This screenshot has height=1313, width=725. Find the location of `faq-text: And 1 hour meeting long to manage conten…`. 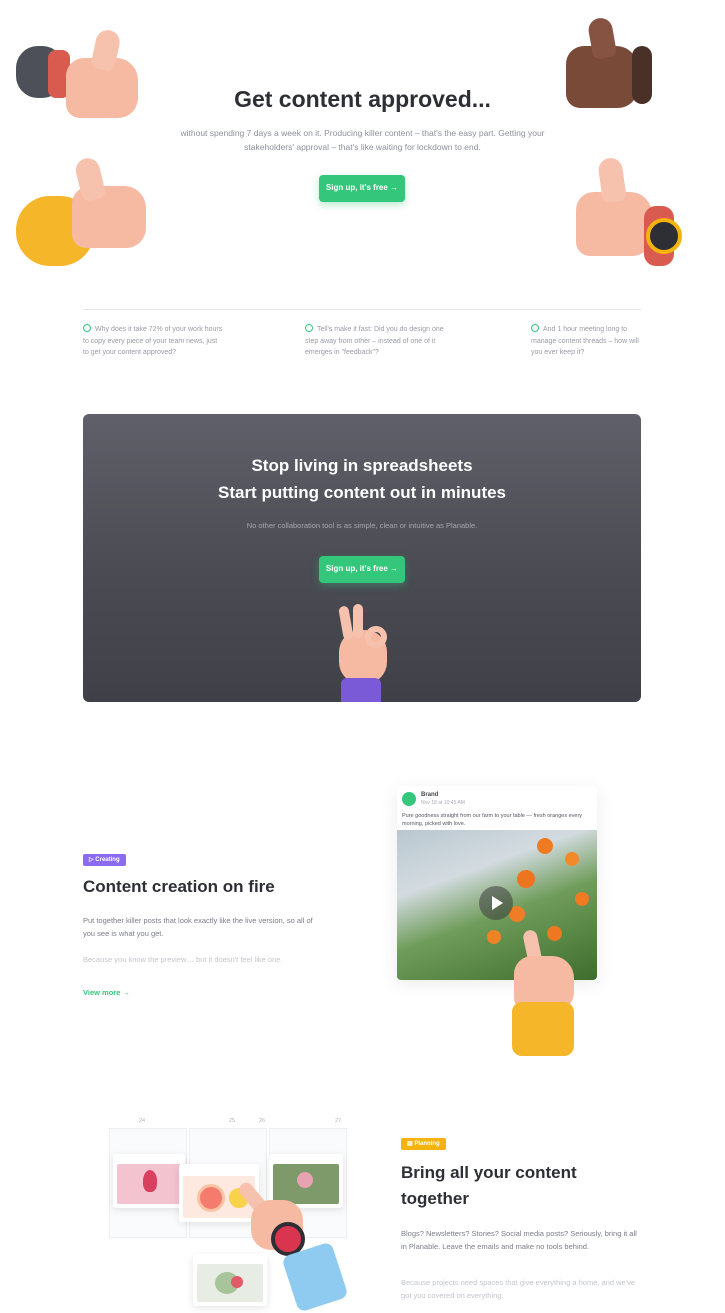

faq-text: And 1 hour meeting long to manage conten… is located at coordinates (585, 341).